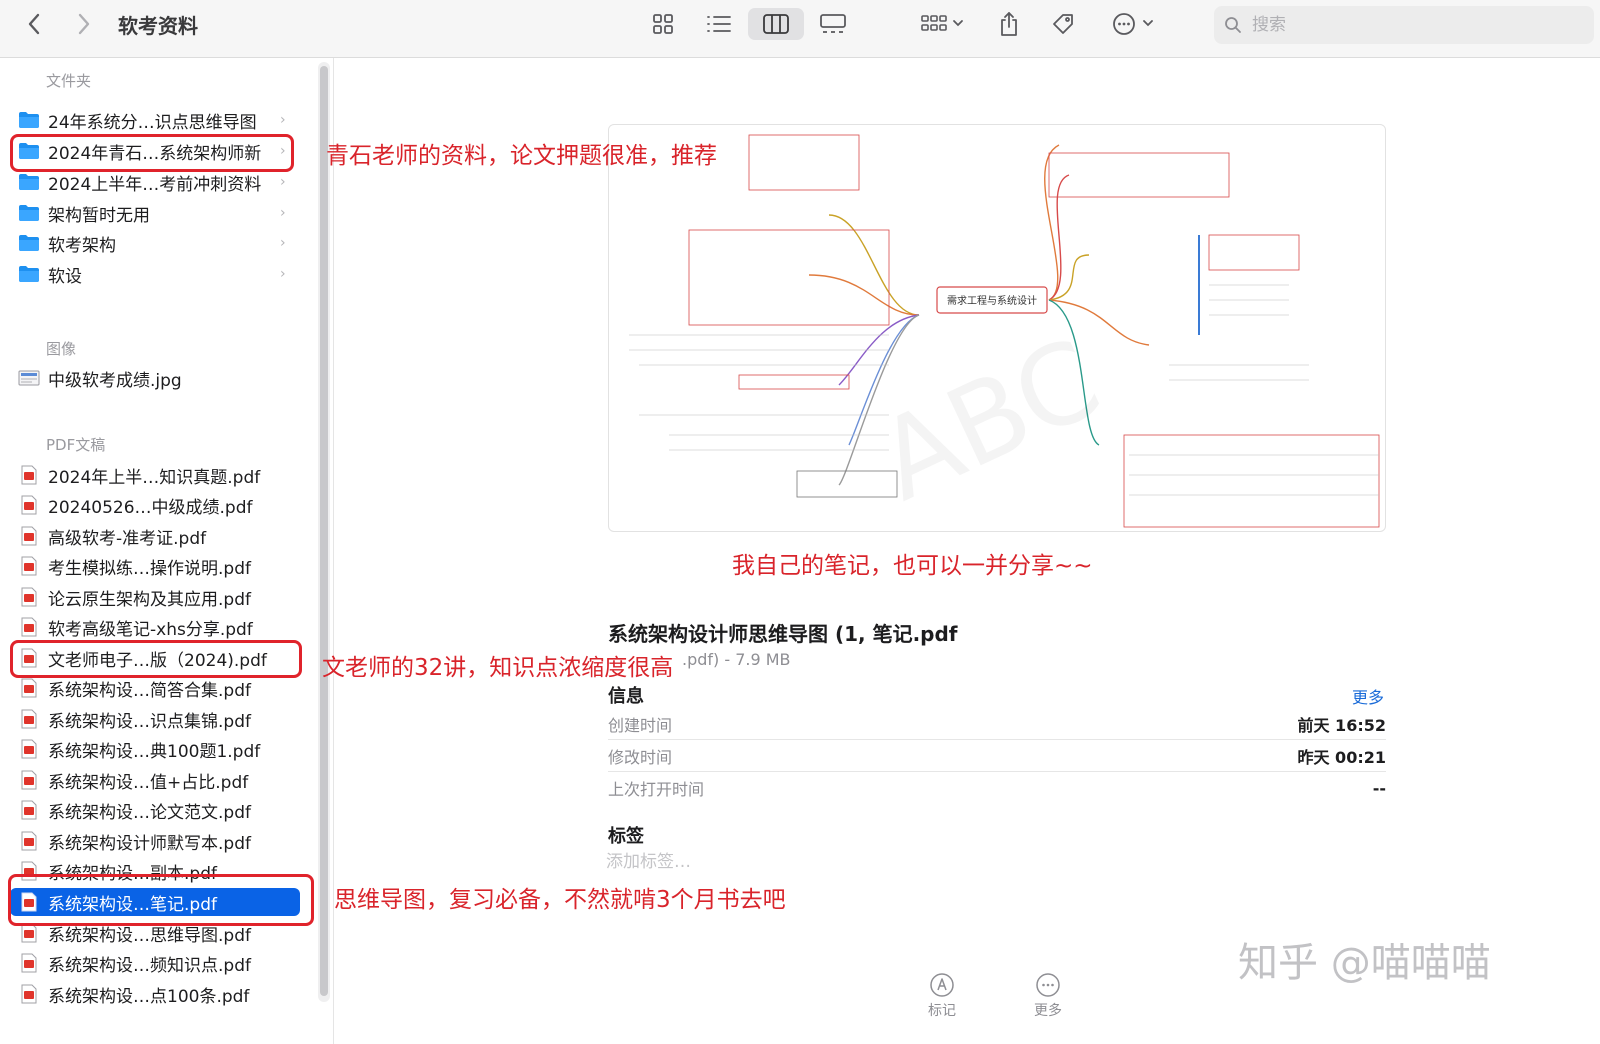  I want to click on grid-icon, so click(663, 24).